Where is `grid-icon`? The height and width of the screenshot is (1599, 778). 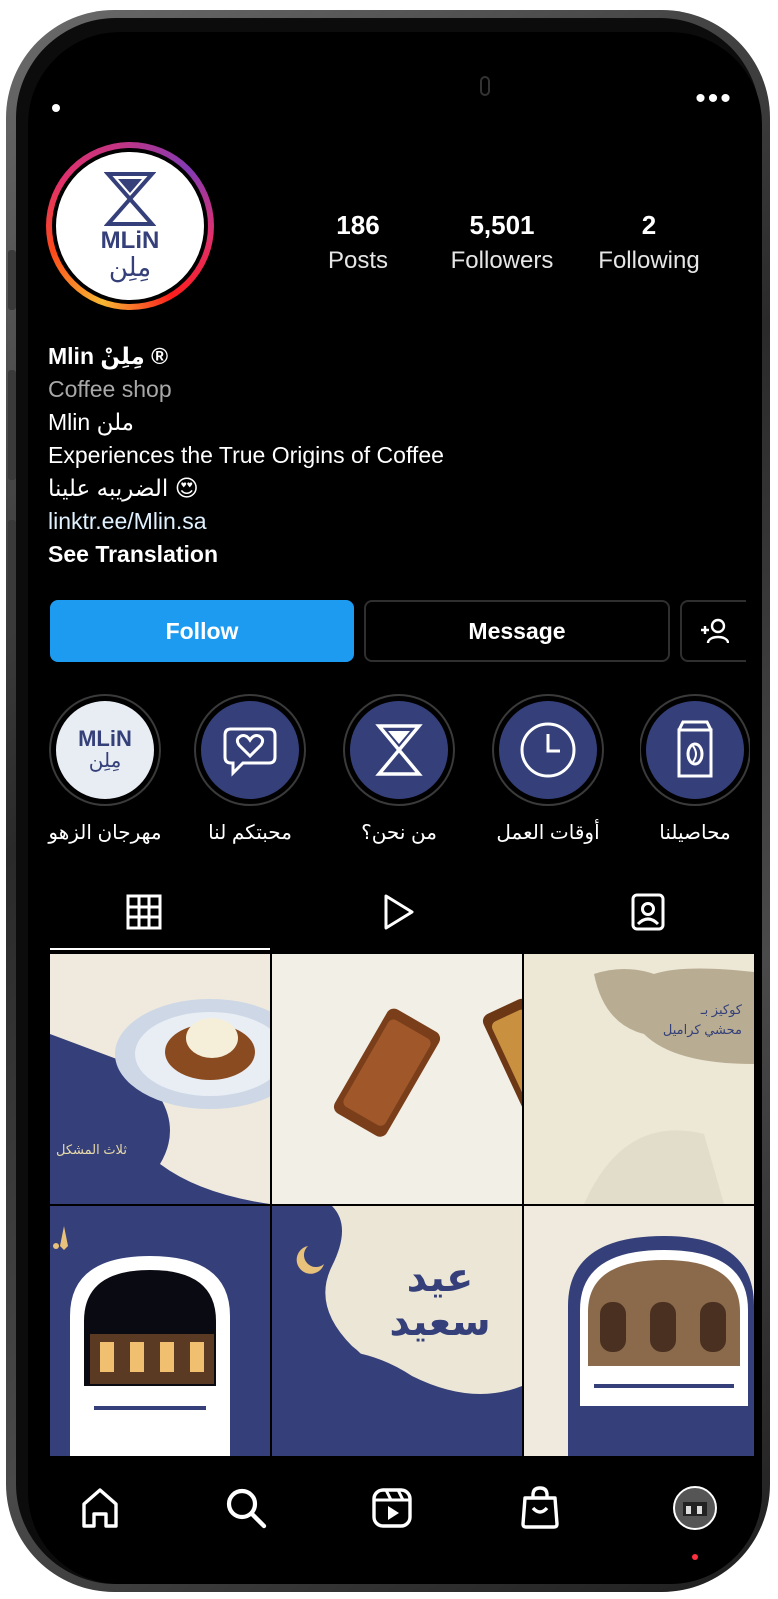 grid-icon is located at coordinates (144, 912).